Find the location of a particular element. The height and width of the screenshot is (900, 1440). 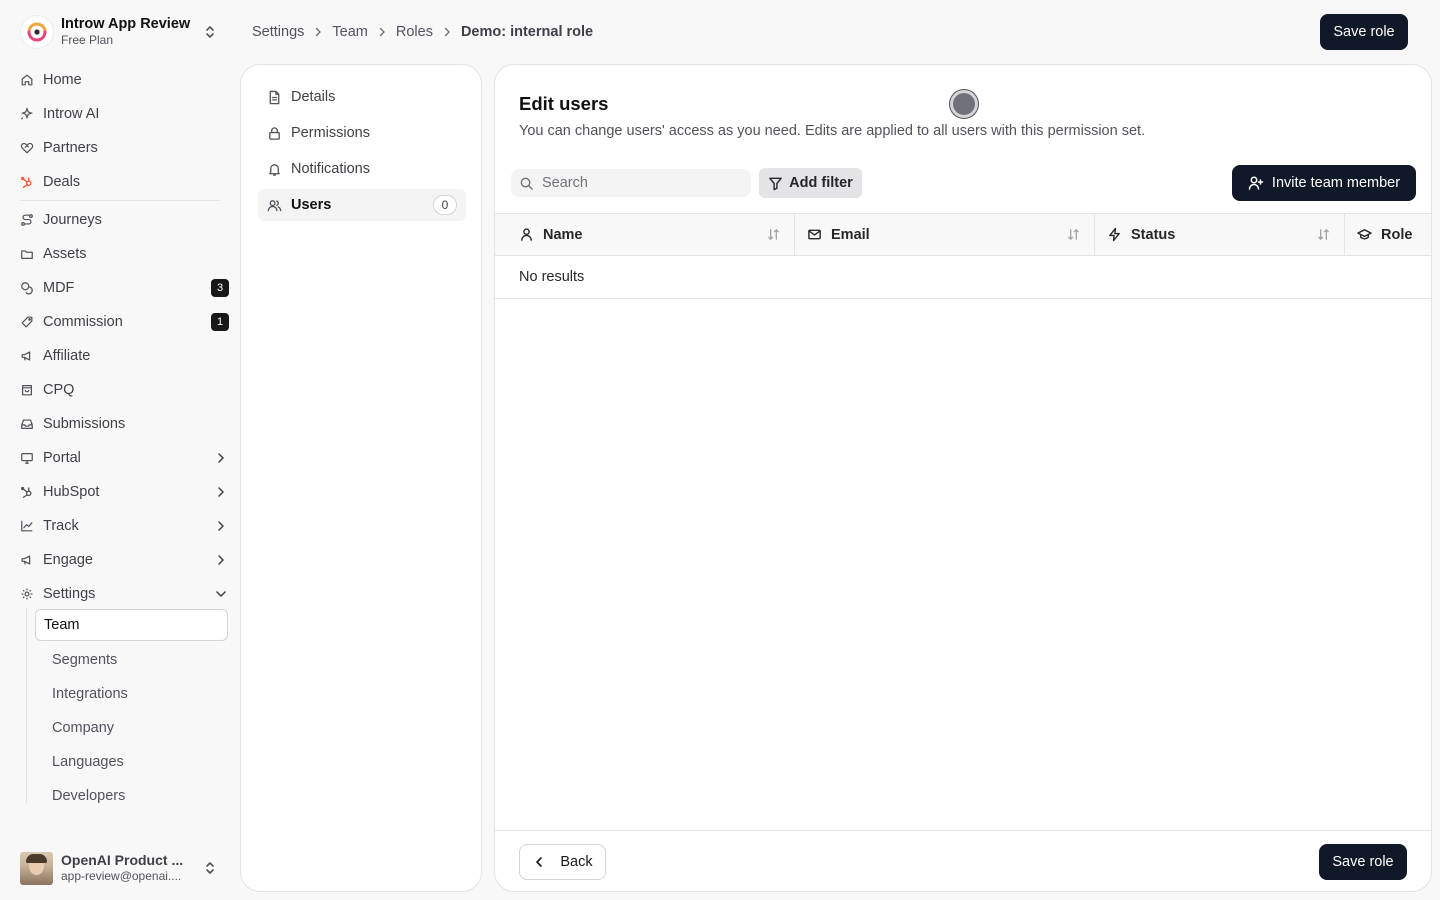

page-title: Edit users is located at coordinates (564, 103).